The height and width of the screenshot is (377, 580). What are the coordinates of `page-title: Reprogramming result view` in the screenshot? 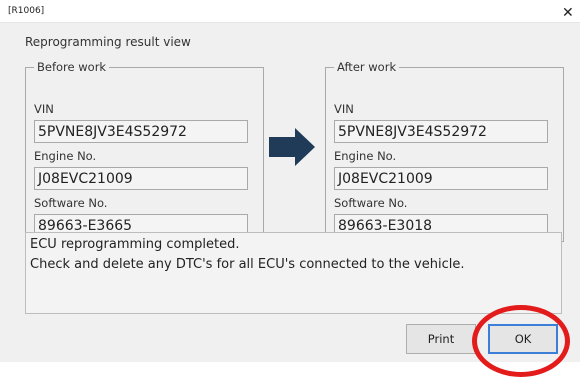 It's located at (108, 42).